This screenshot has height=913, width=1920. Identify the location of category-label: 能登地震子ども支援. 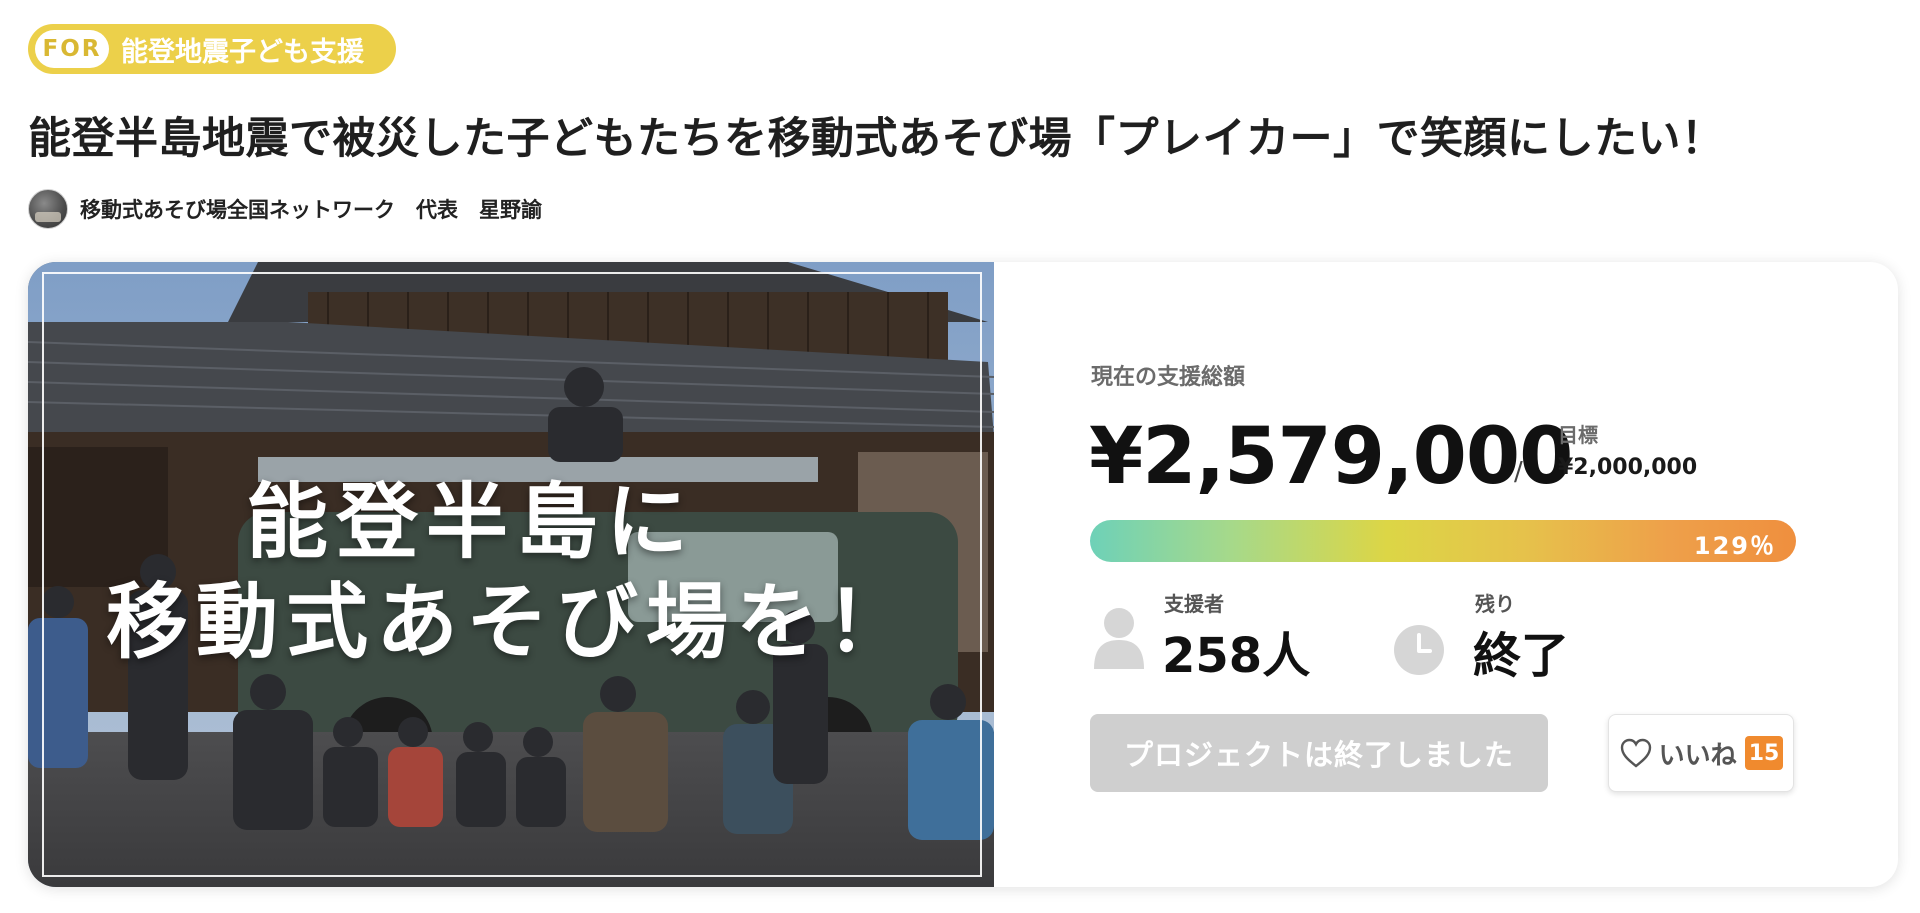
(242, 52).